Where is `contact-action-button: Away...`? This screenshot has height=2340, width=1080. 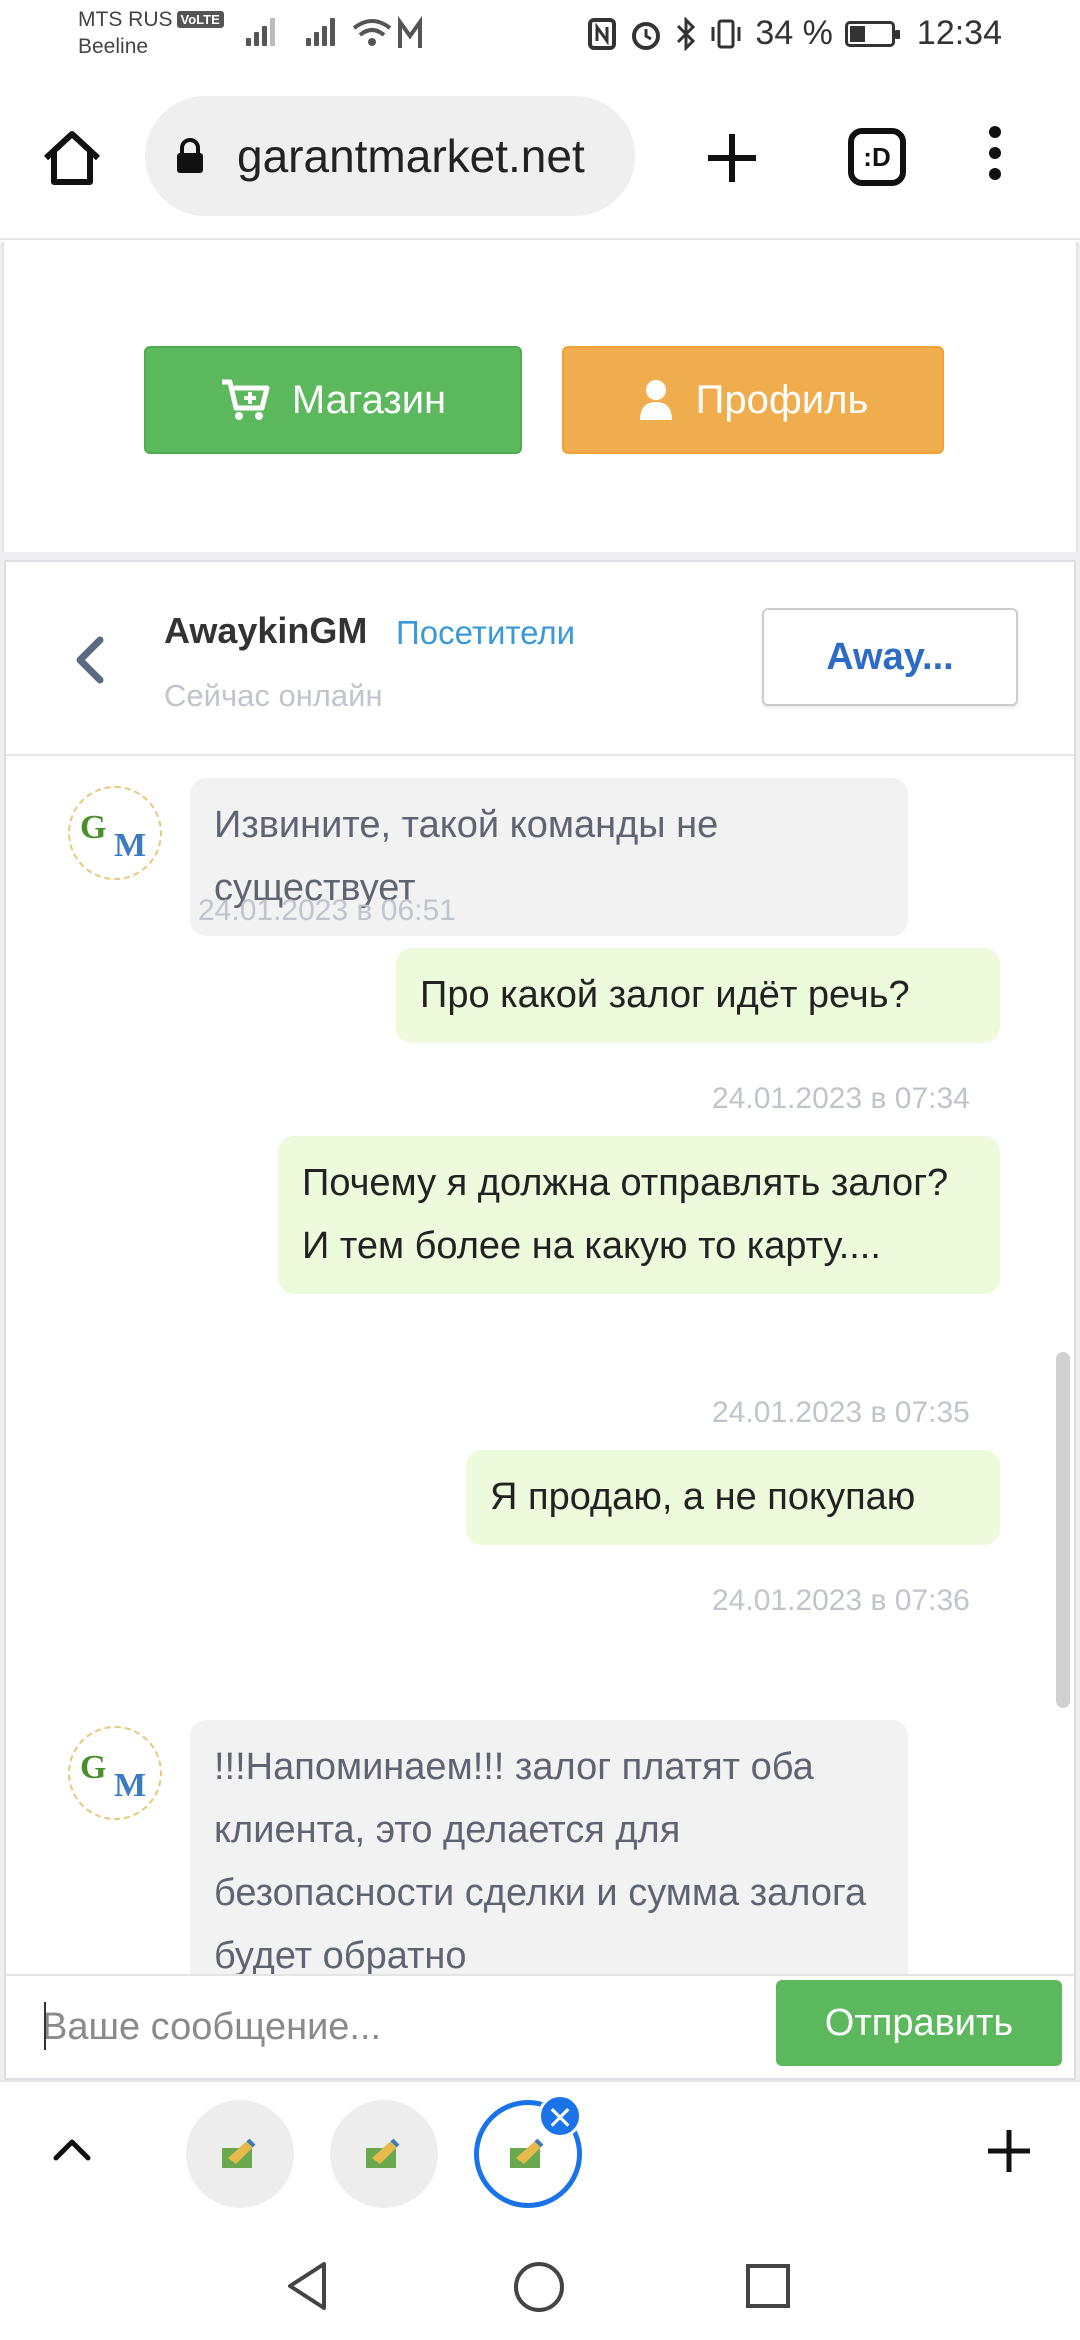
contact-action-button: Away... is located at coordinates (890, 657).